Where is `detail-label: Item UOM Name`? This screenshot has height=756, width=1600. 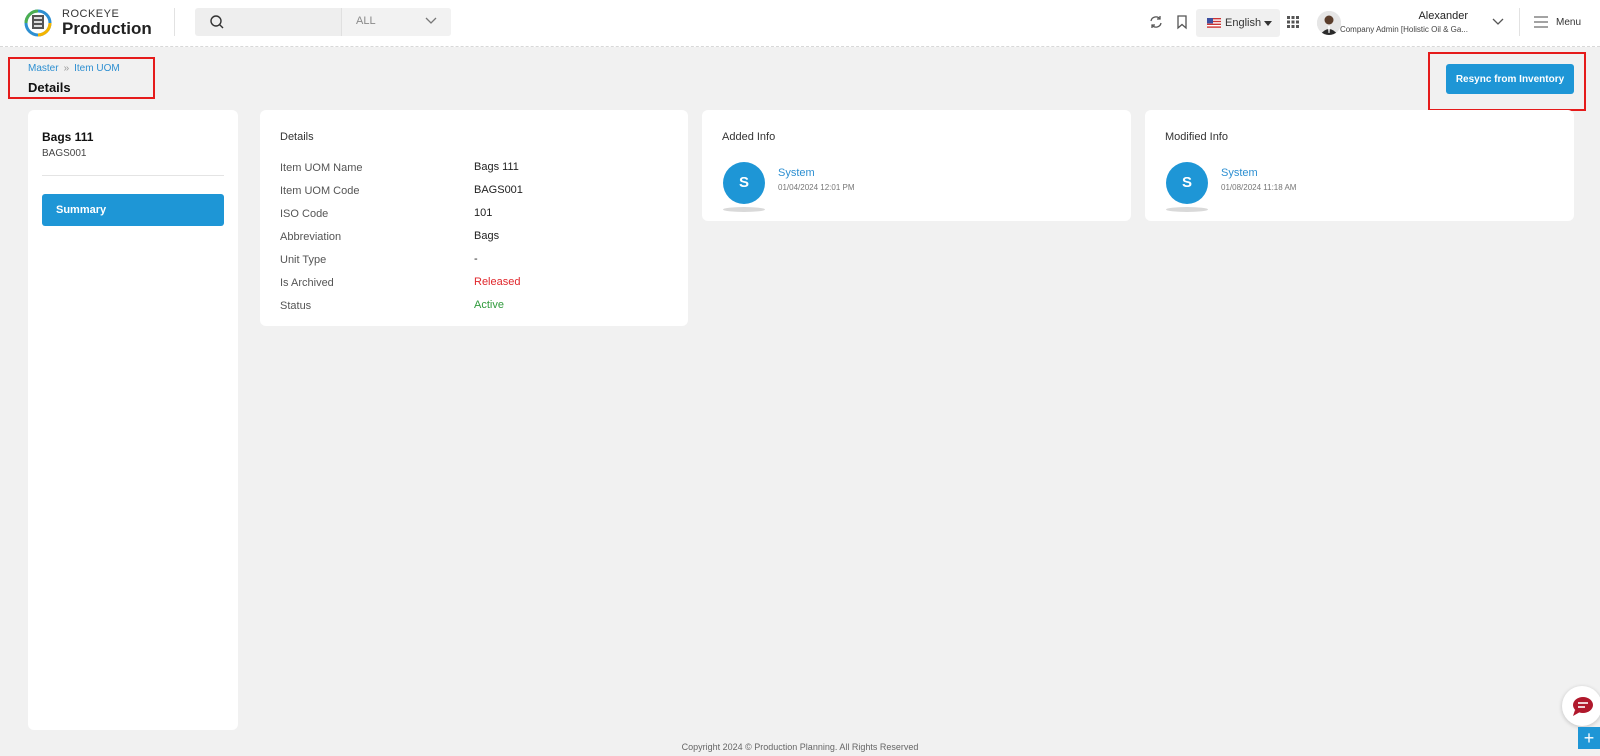 detail-label: Item UOM Name is located at coordinates (321, 168).